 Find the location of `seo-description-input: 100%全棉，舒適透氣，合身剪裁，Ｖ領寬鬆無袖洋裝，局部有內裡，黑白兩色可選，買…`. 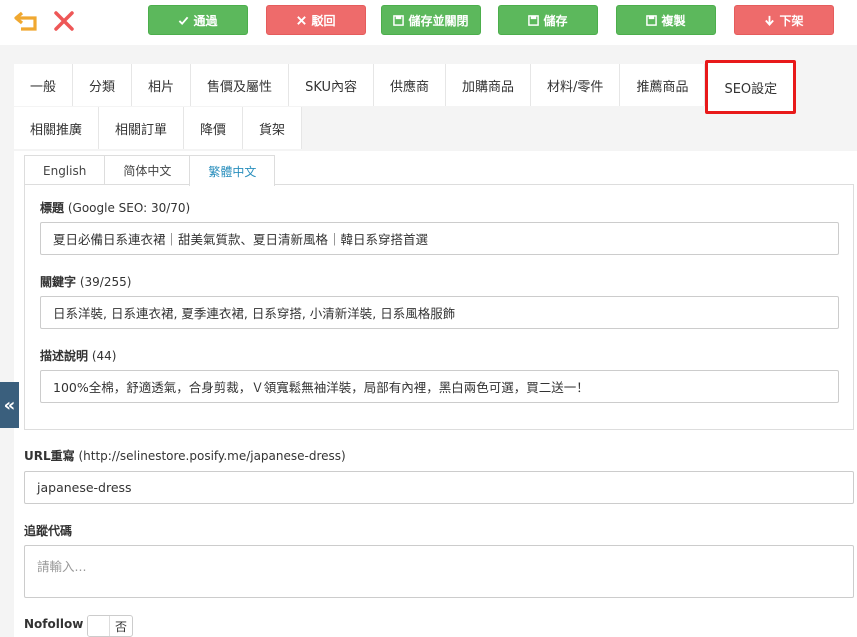

seo-description-input: 100%全棉，舒適透氣，合身剪裁，Ｖ領寬鬆無袖洋裝，局部有內裡，黑白兩色可選，買… is located at coordinates (439, 386).